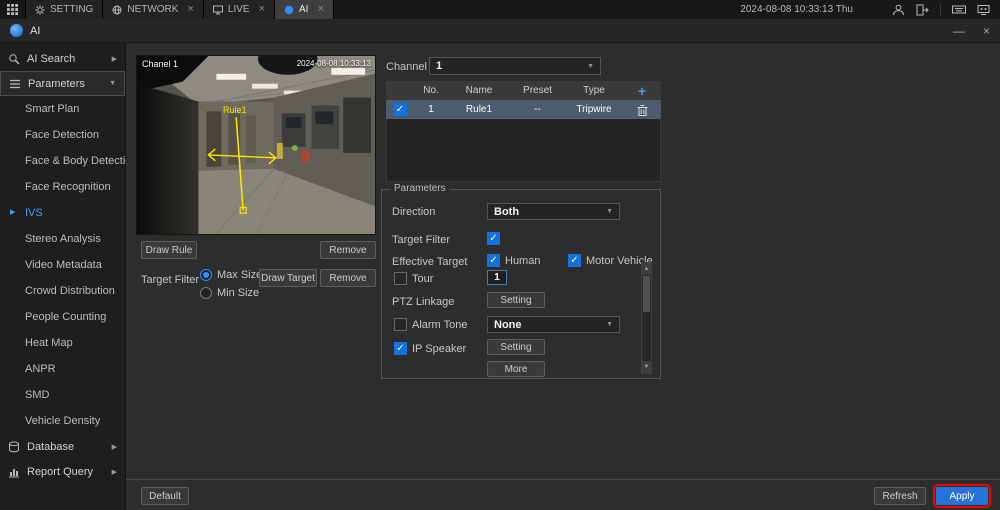  What do you see at coordinates (898, 10) in the screenshot?
I see `user-icon` at bounding box center [898, 10].